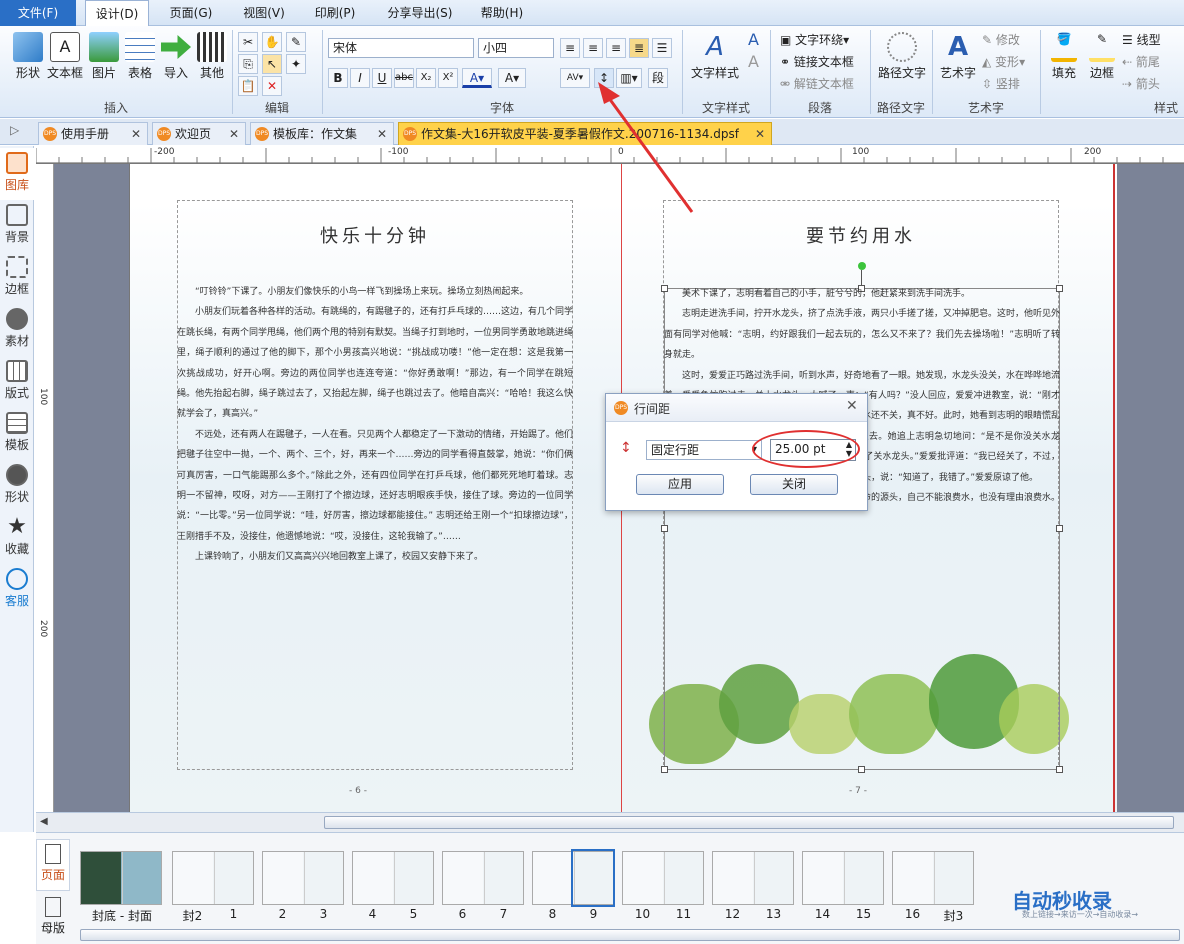 The height and width of the screenshot is (944, 1184). I want to click on fill-button: 🪣 填充, so click(1064, 62).